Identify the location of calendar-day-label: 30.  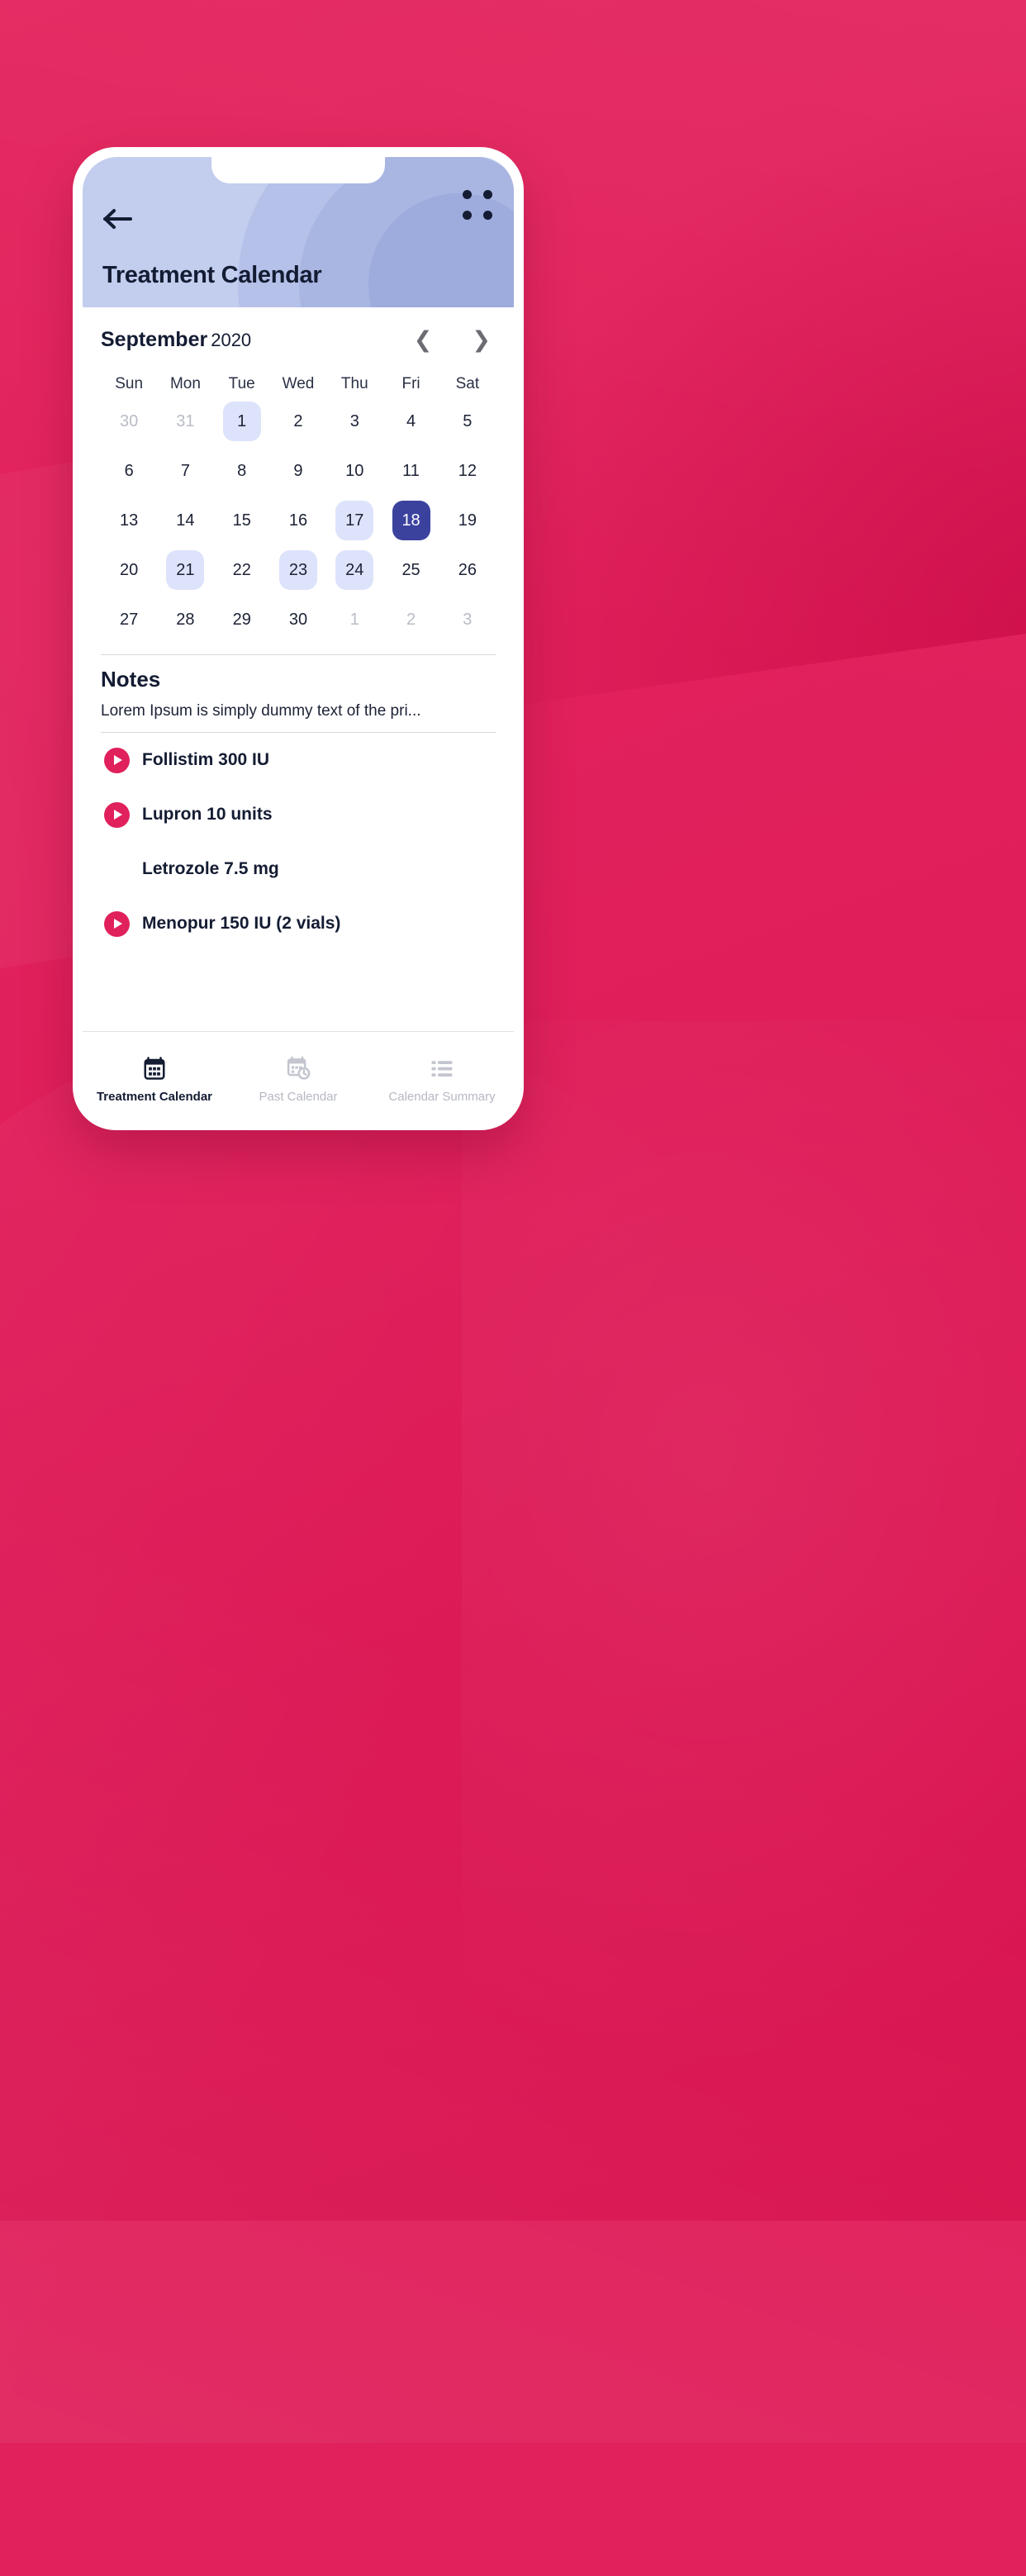
(129, 420).